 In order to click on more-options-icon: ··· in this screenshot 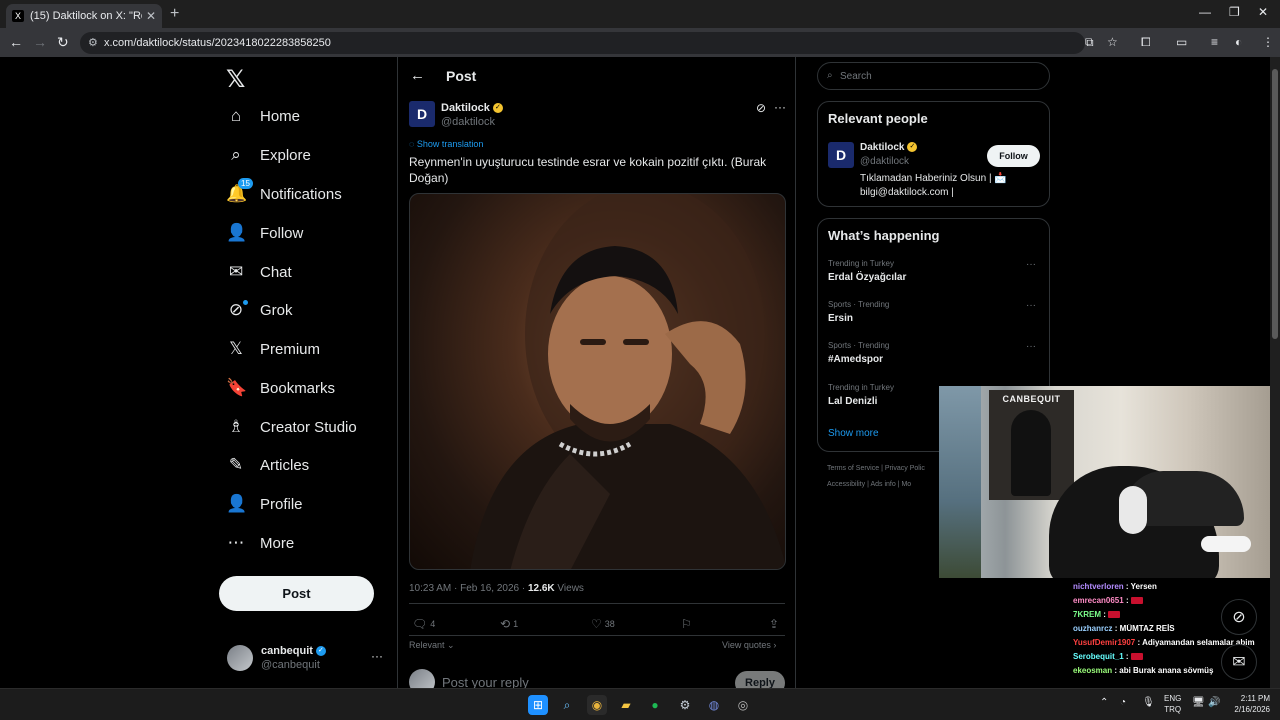, I will do `click(780, 107)`.